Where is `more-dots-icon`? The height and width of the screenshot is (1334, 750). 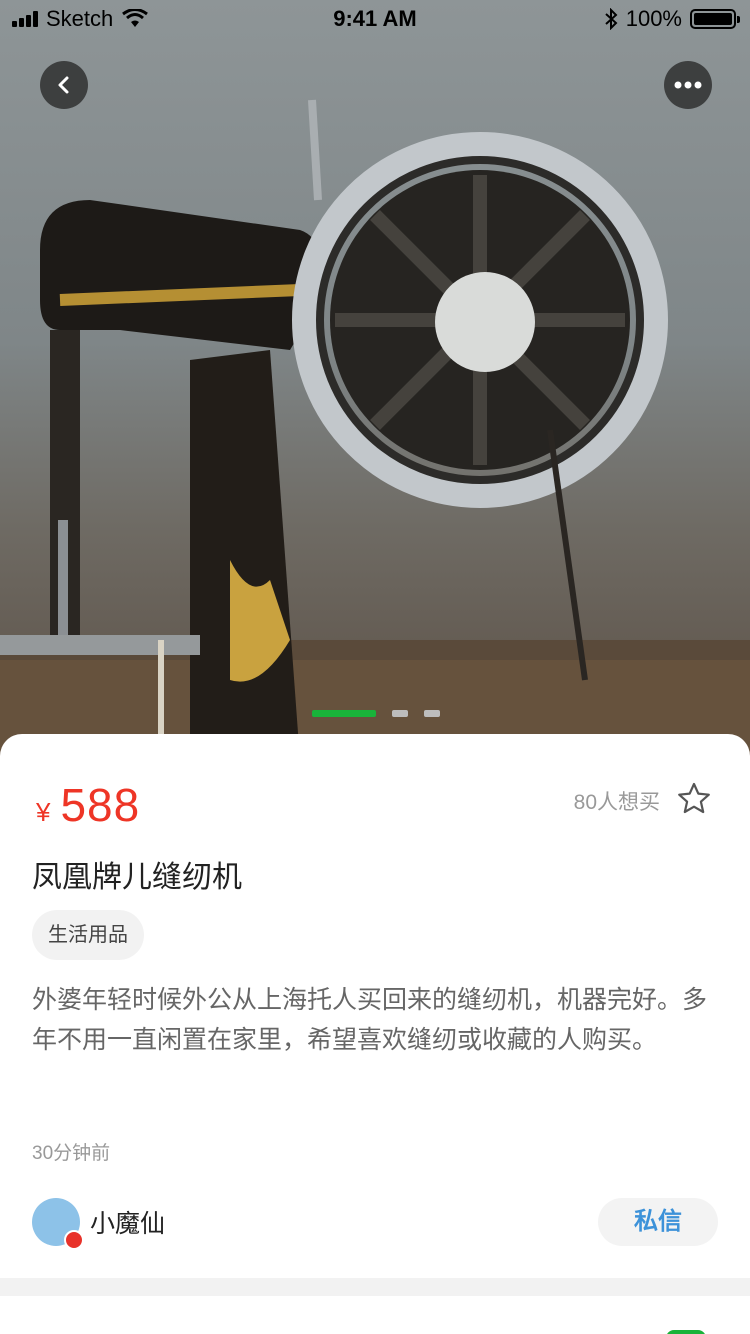 more-dots-icon is located at coordinates (688, 85).